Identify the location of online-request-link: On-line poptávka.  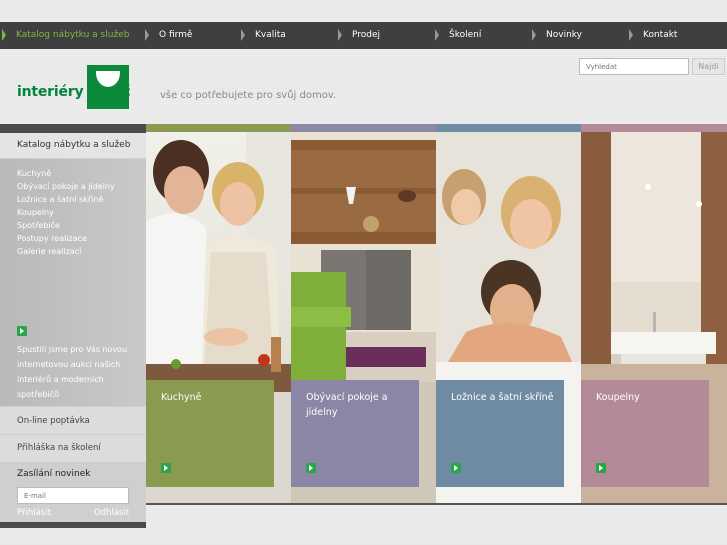
(73, 420).